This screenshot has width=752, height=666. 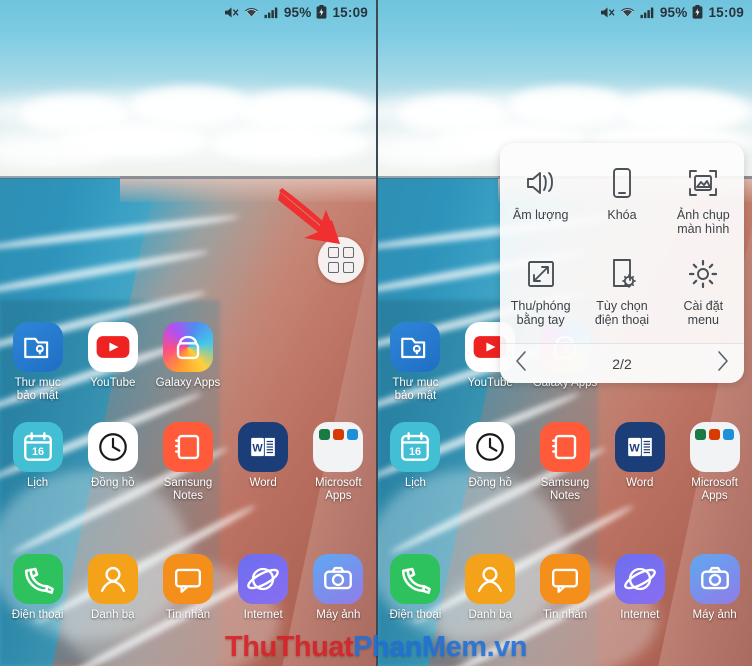 I want to click on app-label: Samsung Notes, so click(x=188, y=489).